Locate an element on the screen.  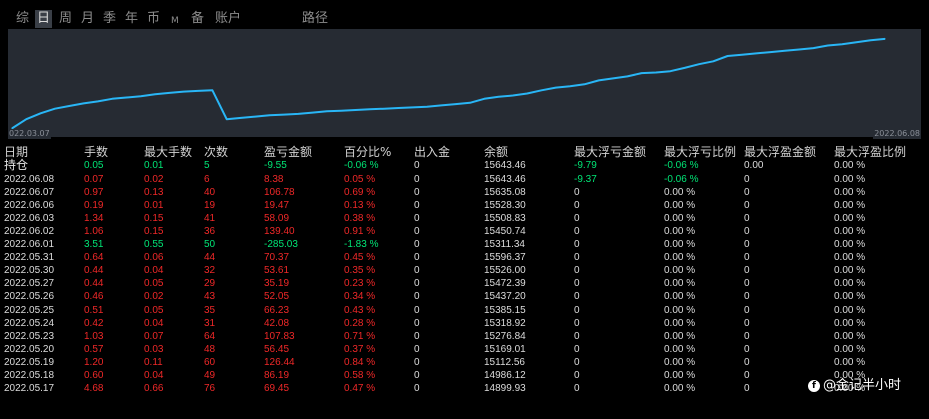
cell-date: 2022.05.18 is located at coordinates (29, 375).